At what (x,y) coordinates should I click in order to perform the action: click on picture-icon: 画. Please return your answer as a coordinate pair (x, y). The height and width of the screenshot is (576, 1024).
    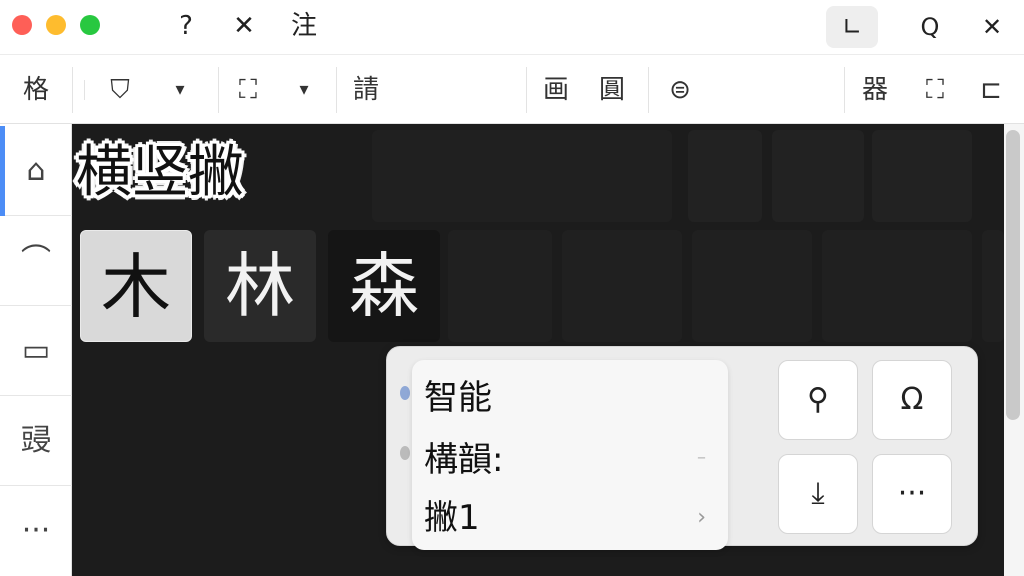
    Looking at the image, I should click on (556, 90).